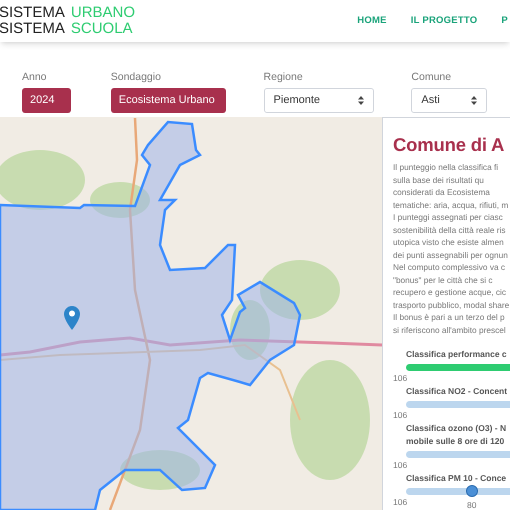 Image resolution: width=510 pixels, height=510 pixels. I want to click on description-line: recupero e gestione acque, cic, so click(450, 292).